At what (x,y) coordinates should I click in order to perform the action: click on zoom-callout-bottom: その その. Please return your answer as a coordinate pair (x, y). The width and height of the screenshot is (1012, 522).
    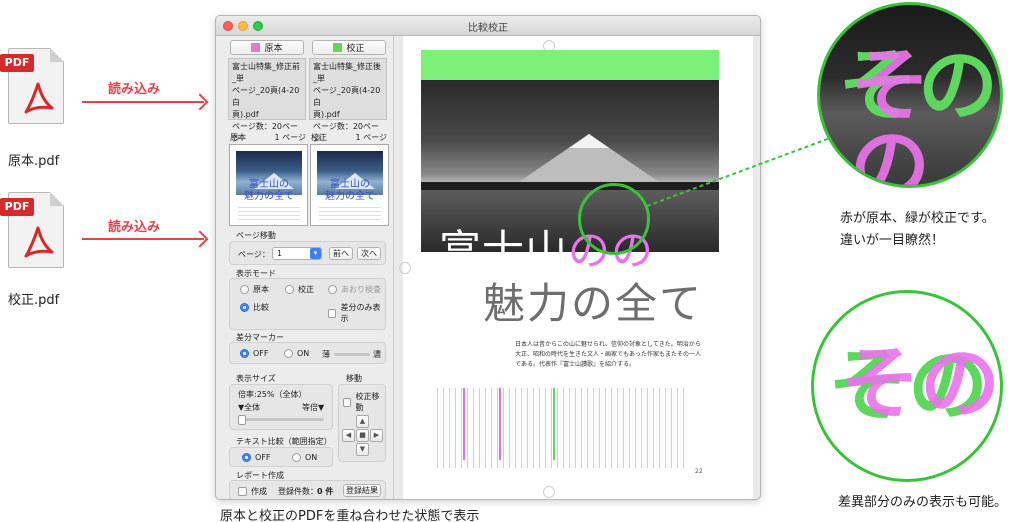
    Looking at the image, I should click on (907, 386).